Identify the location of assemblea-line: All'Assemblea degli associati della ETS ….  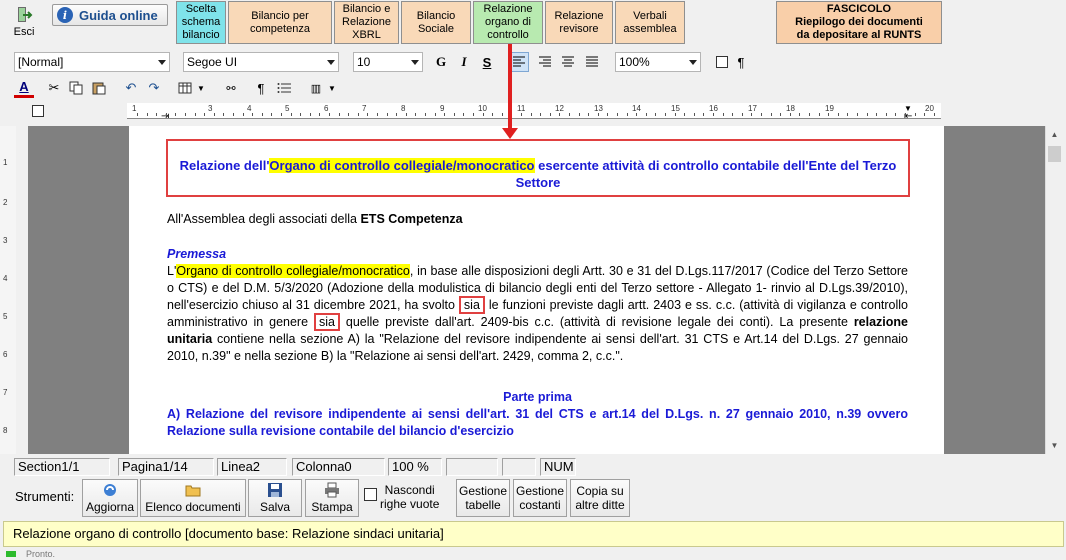
(537, 219).